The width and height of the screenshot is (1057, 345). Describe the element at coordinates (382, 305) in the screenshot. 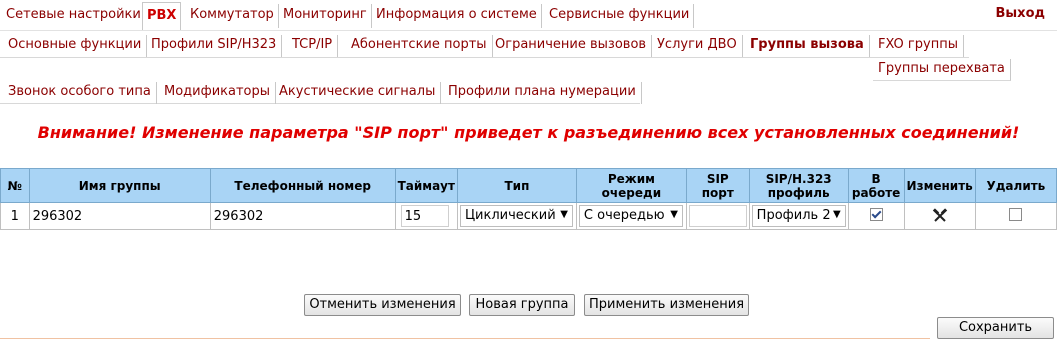

I see `cancel-changes-button: Отменить изменения` at that location.